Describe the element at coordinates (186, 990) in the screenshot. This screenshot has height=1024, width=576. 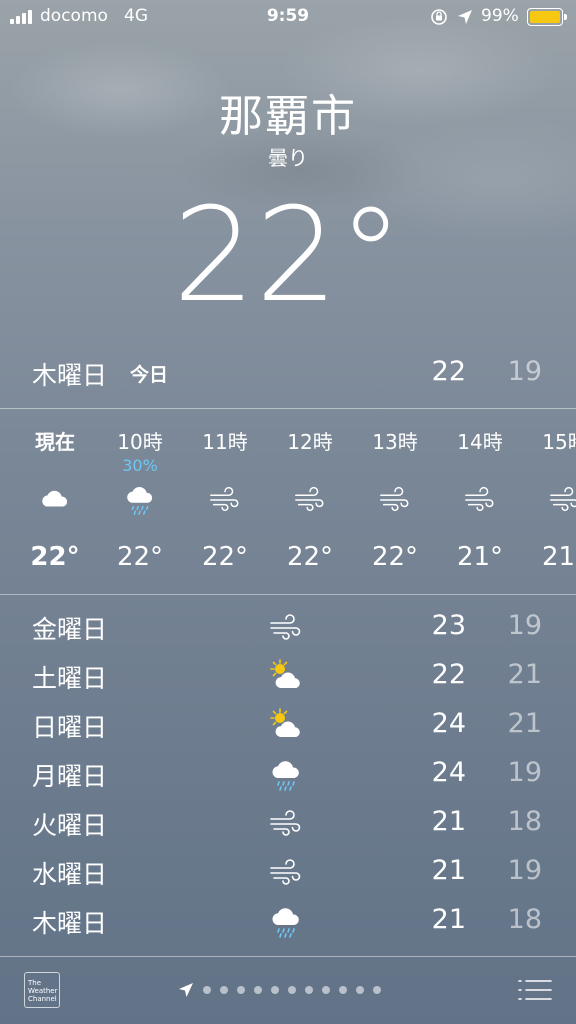
I see `current-location-arrow-icon` at that location.